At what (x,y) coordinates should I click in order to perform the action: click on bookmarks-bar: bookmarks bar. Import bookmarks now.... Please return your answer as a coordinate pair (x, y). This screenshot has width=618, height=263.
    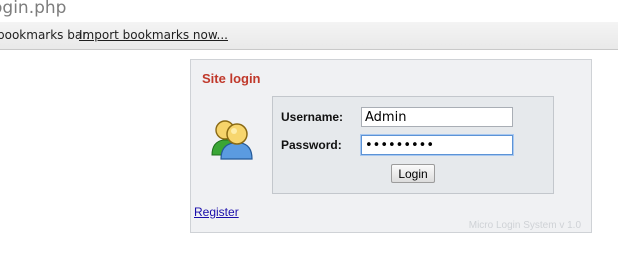
    Looking at the image, I should click on (309, 36).